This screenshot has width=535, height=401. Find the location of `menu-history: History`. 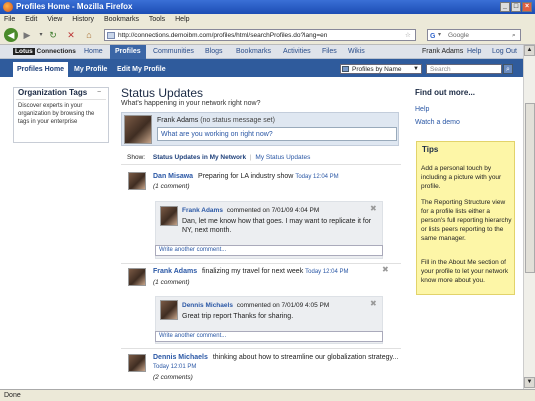

menu-history: History is located at coordinates (83, 19).